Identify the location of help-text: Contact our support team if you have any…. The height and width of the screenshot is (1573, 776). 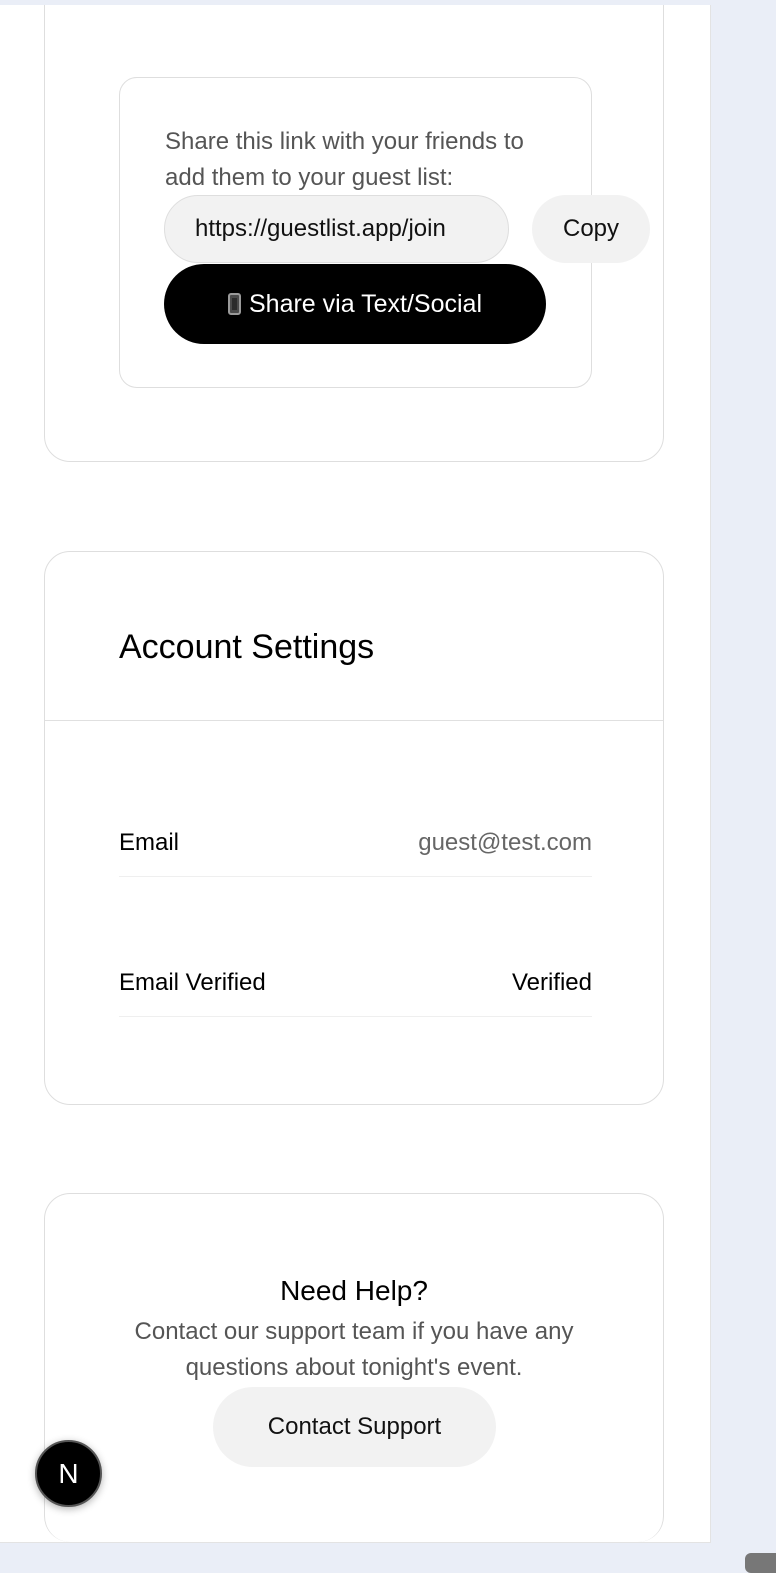
(354, 1349).